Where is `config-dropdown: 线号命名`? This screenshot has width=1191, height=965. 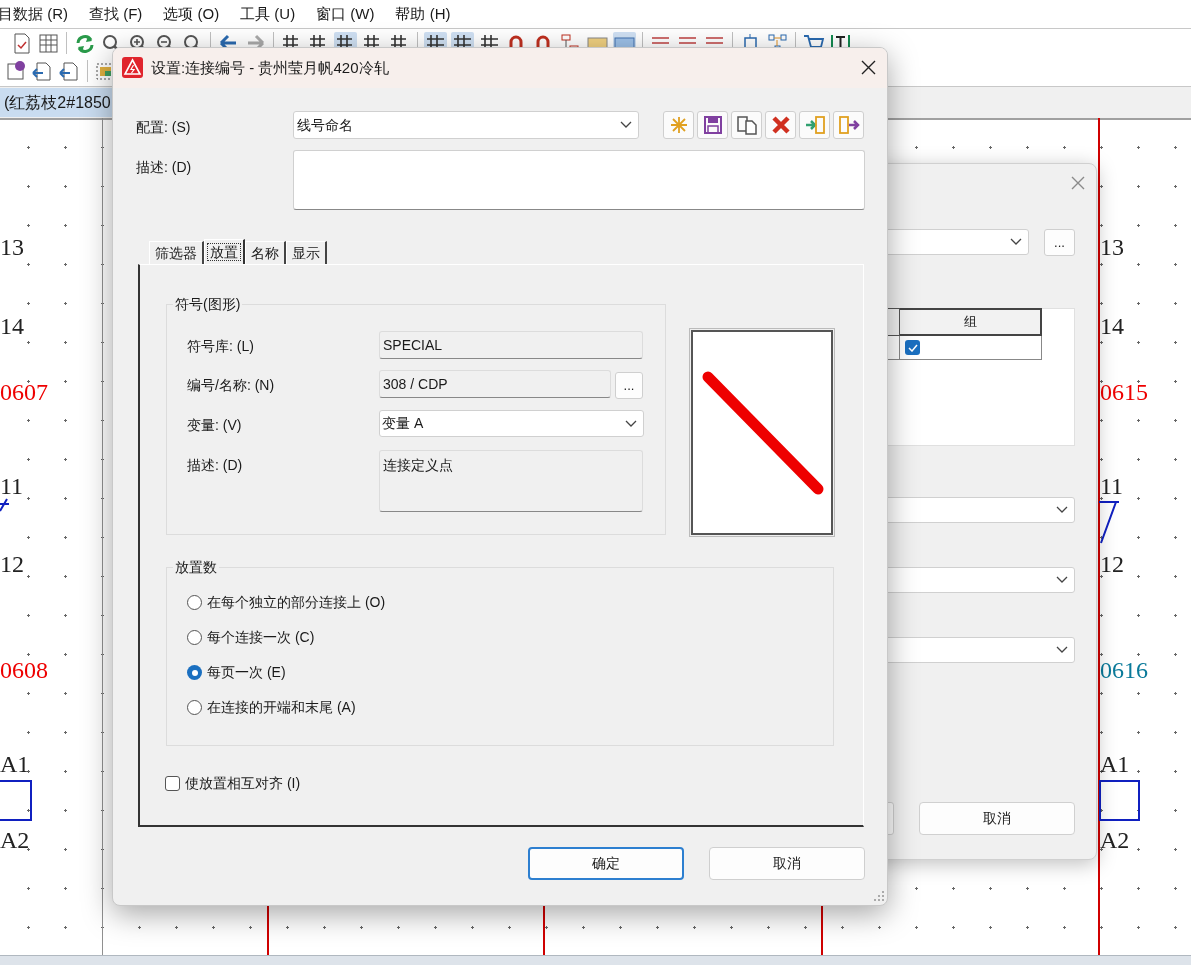 config-dropdown: 线号命名 is located at coordinates (466, 125).